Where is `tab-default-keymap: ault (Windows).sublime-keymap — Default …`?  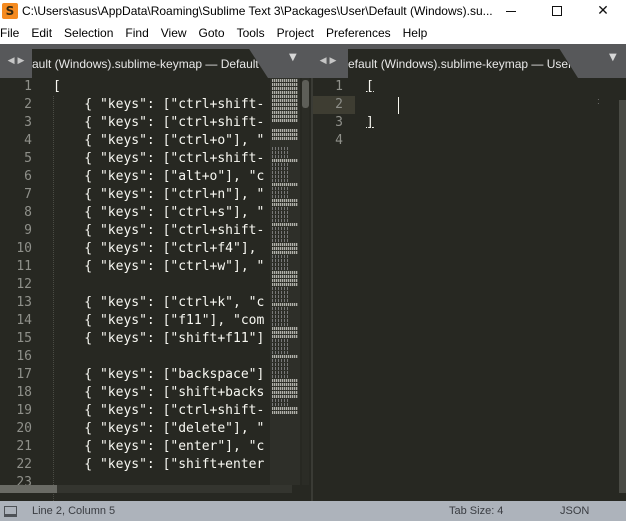 tab-default-keymap: ault (Windows).sublime-keymap — Default … is located at coordinates (150, 63).